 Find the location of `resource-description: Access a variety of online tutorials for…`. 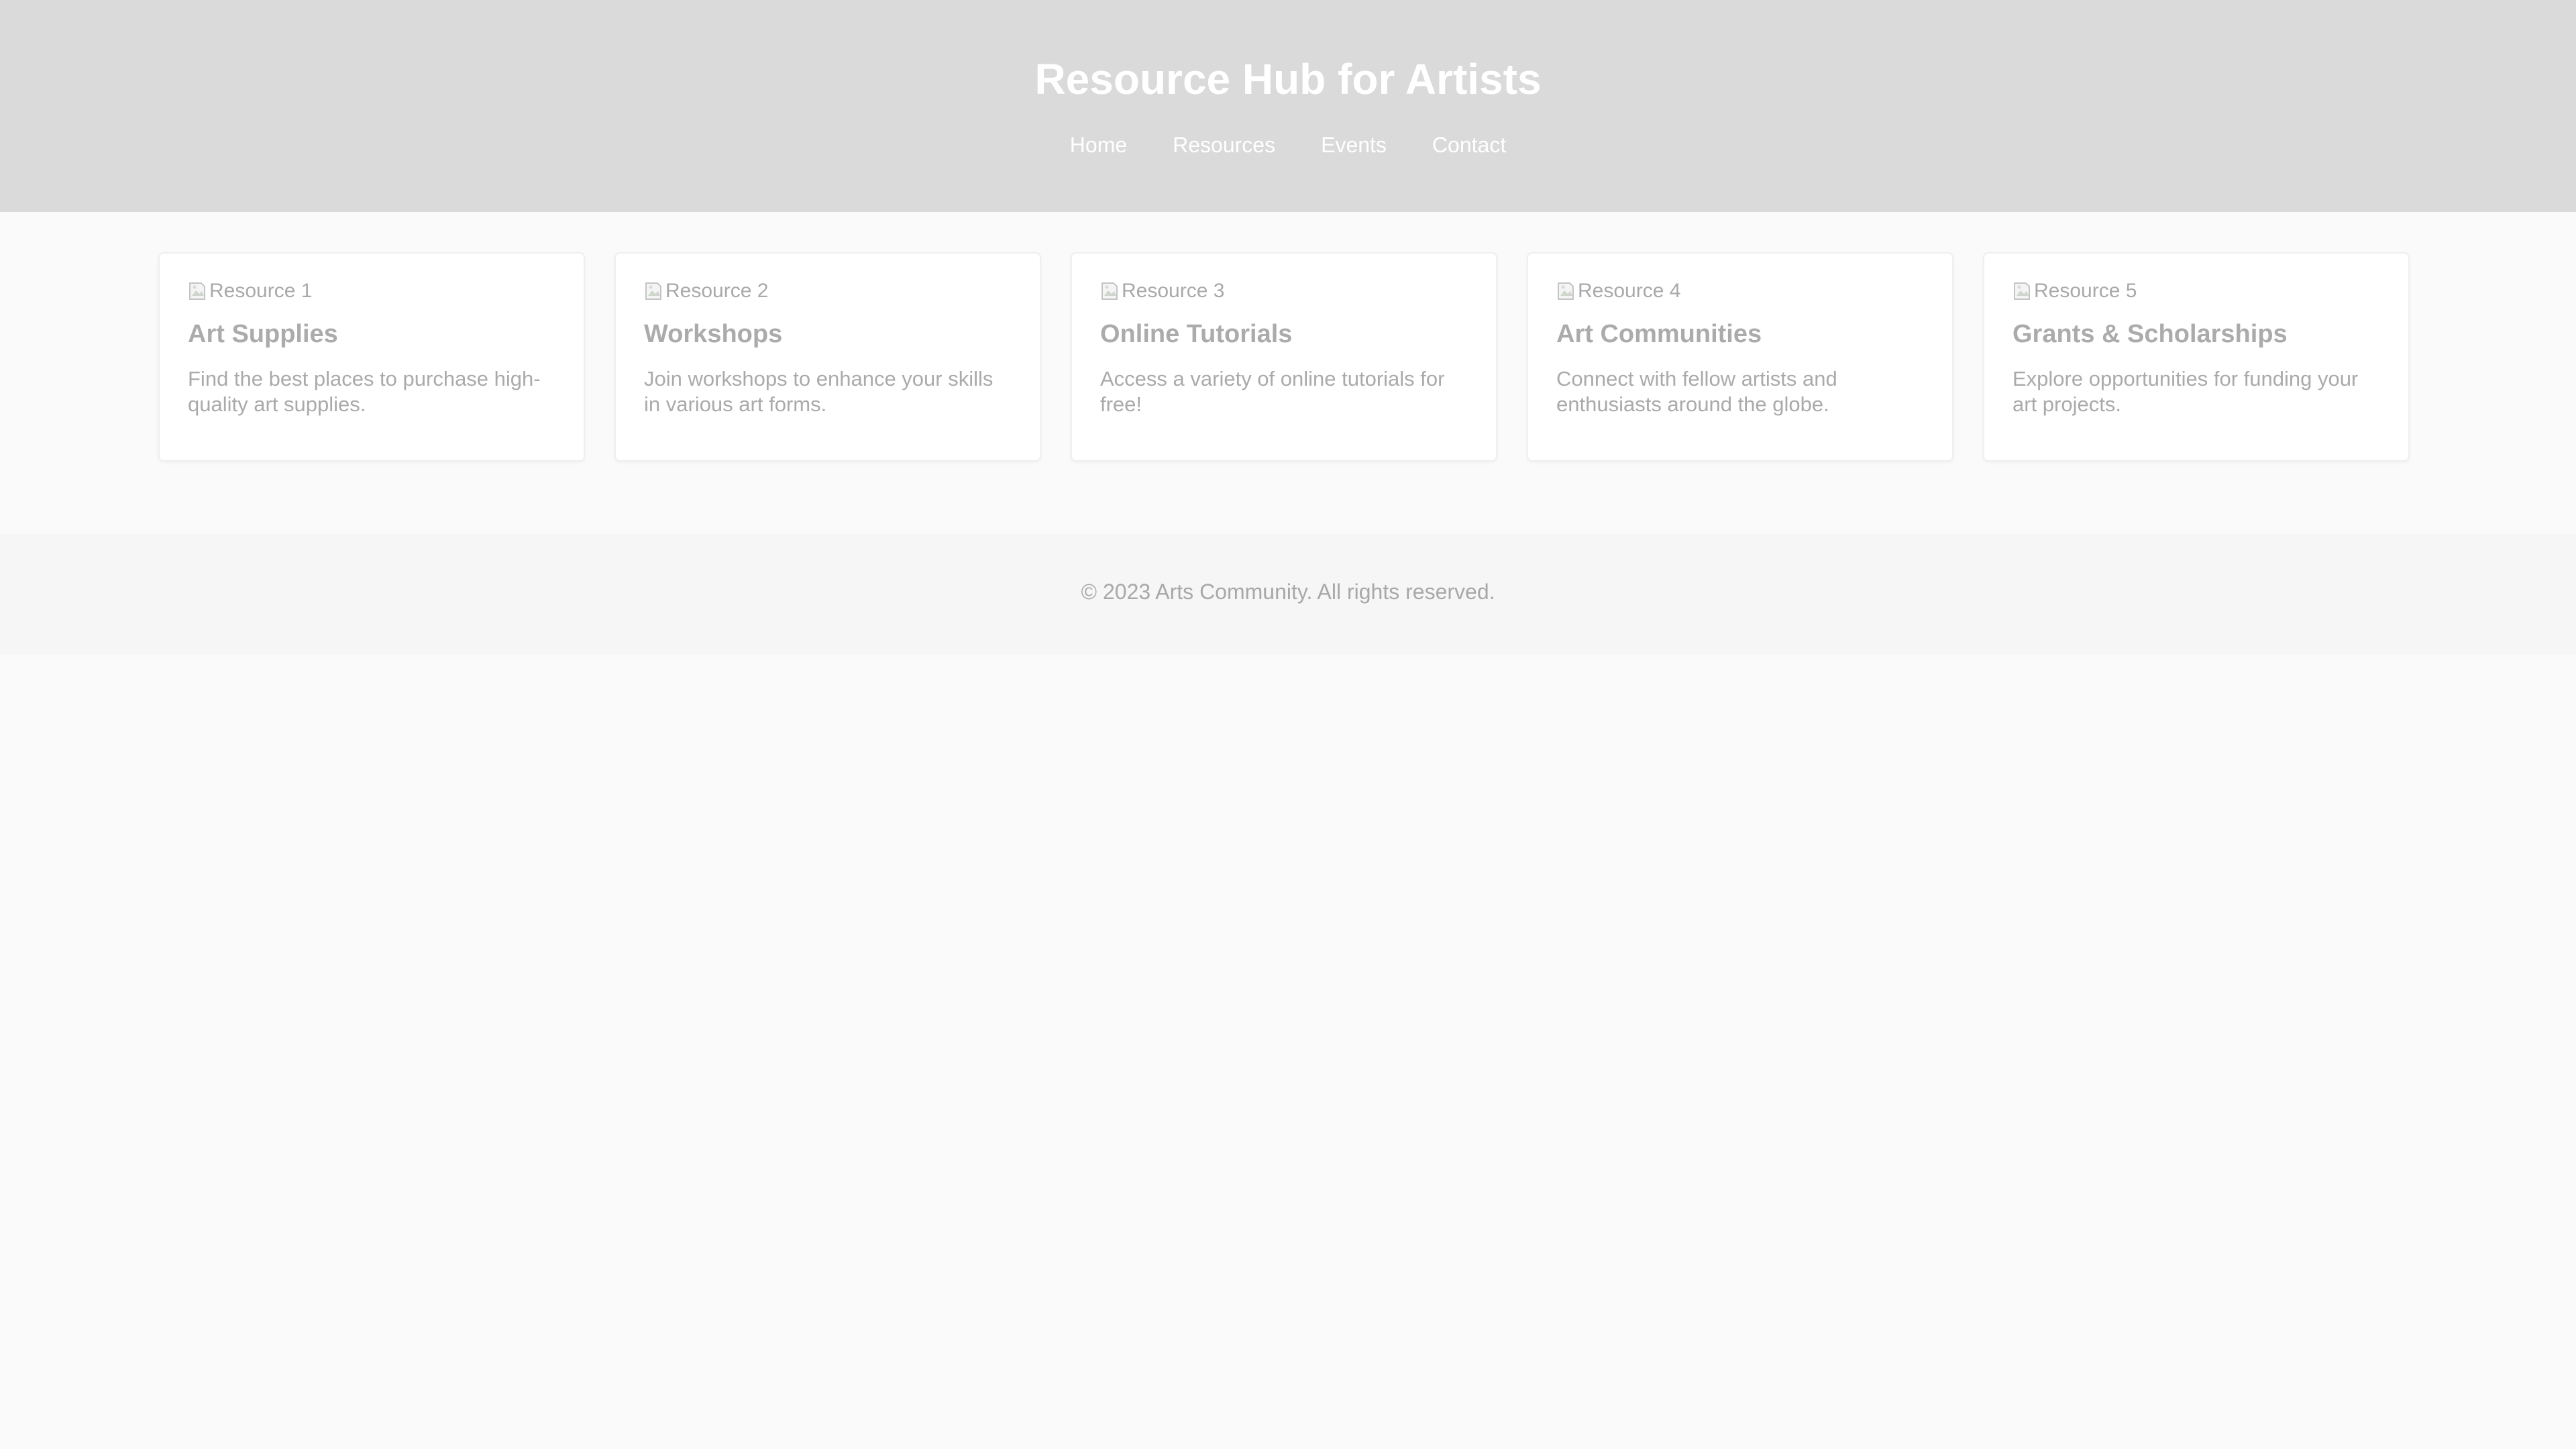

resource-description: Access a variety of online tutorials for… is located at coordinates (1272, 391).